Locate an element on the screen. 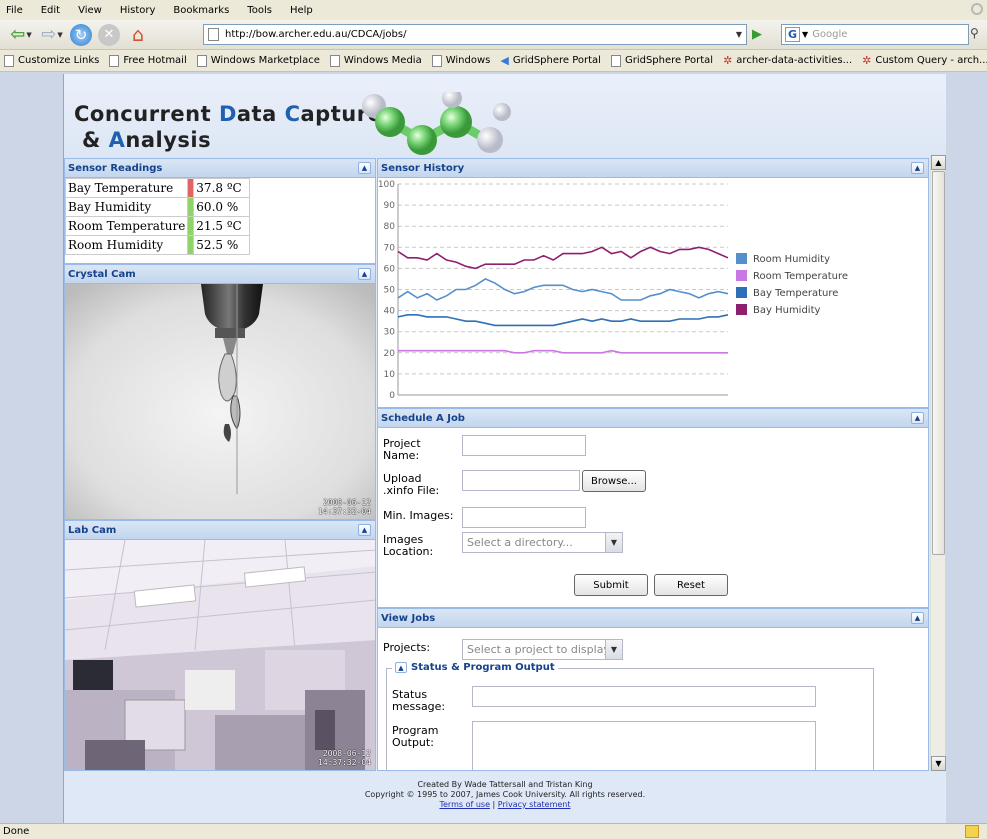 This screenshot has width=987, height=839. menu-bookmarks: Bookmarks is located at coordinates (201, 10).